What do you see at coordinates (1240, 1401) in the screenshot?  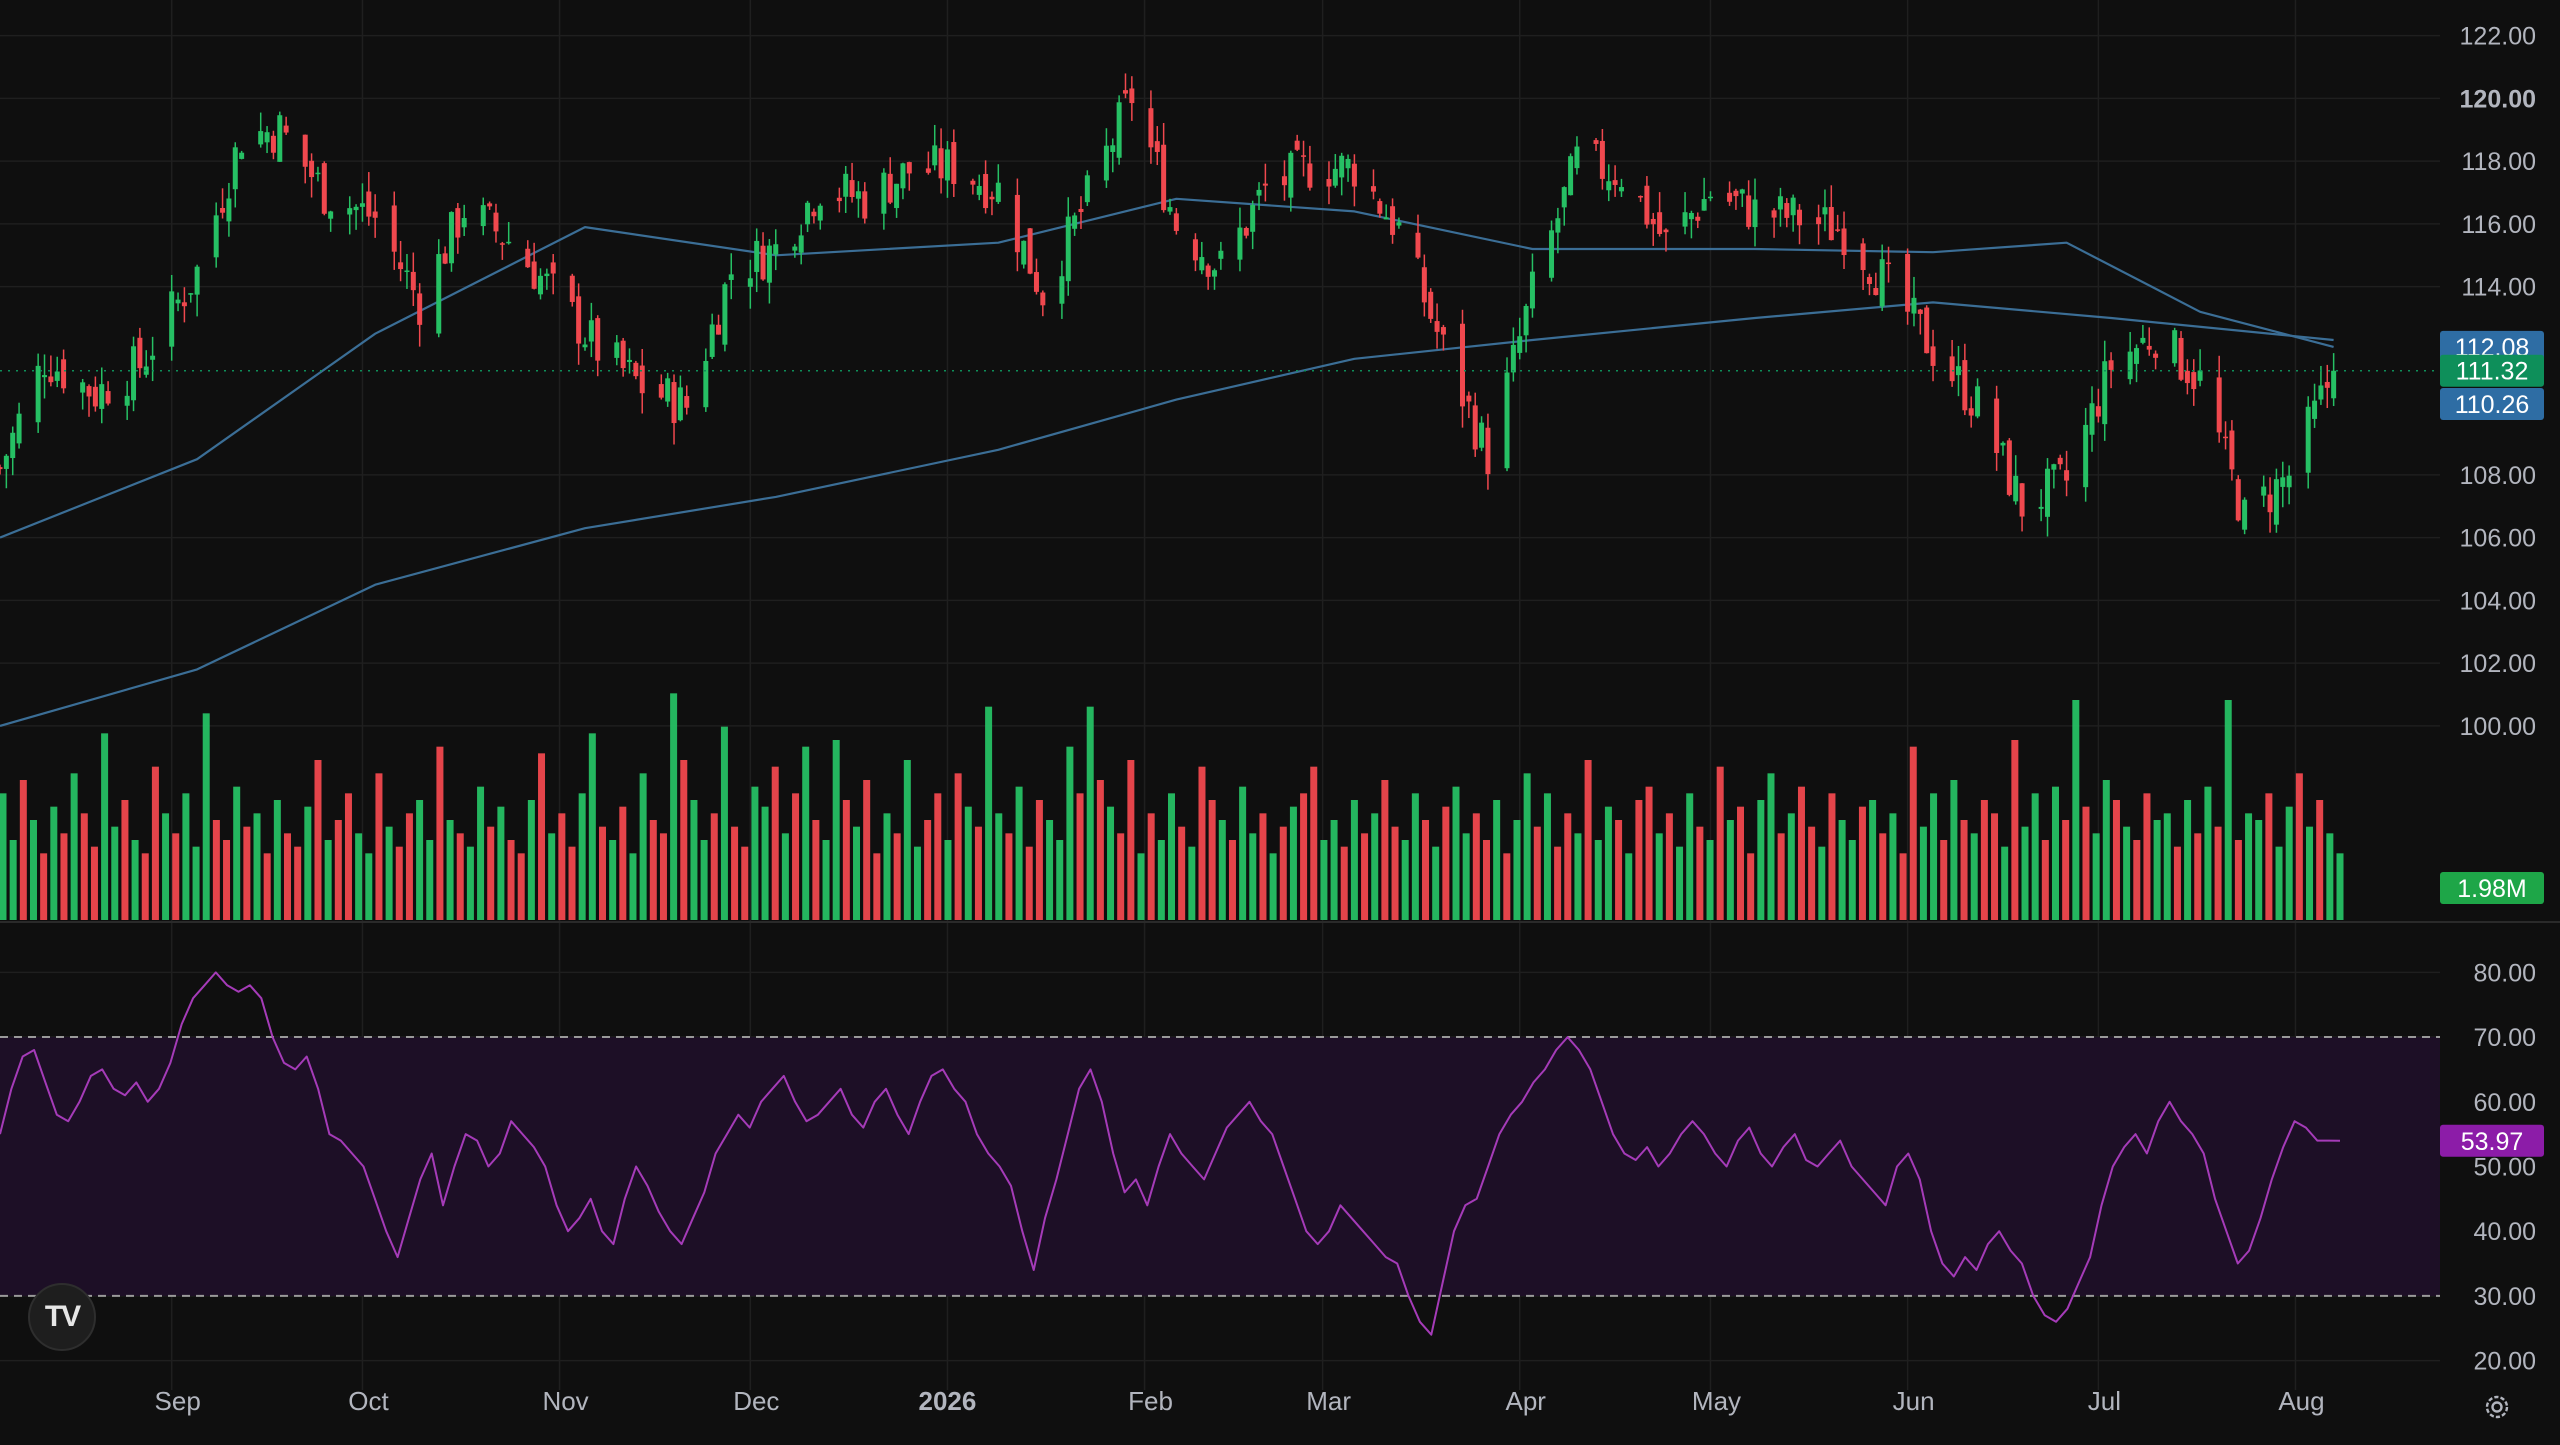 I see `time-axis: Sep Oct Nov Dec 2026 Feb Mar Apr May Jun Jul Aug` at bounding box center [1240, 1401].